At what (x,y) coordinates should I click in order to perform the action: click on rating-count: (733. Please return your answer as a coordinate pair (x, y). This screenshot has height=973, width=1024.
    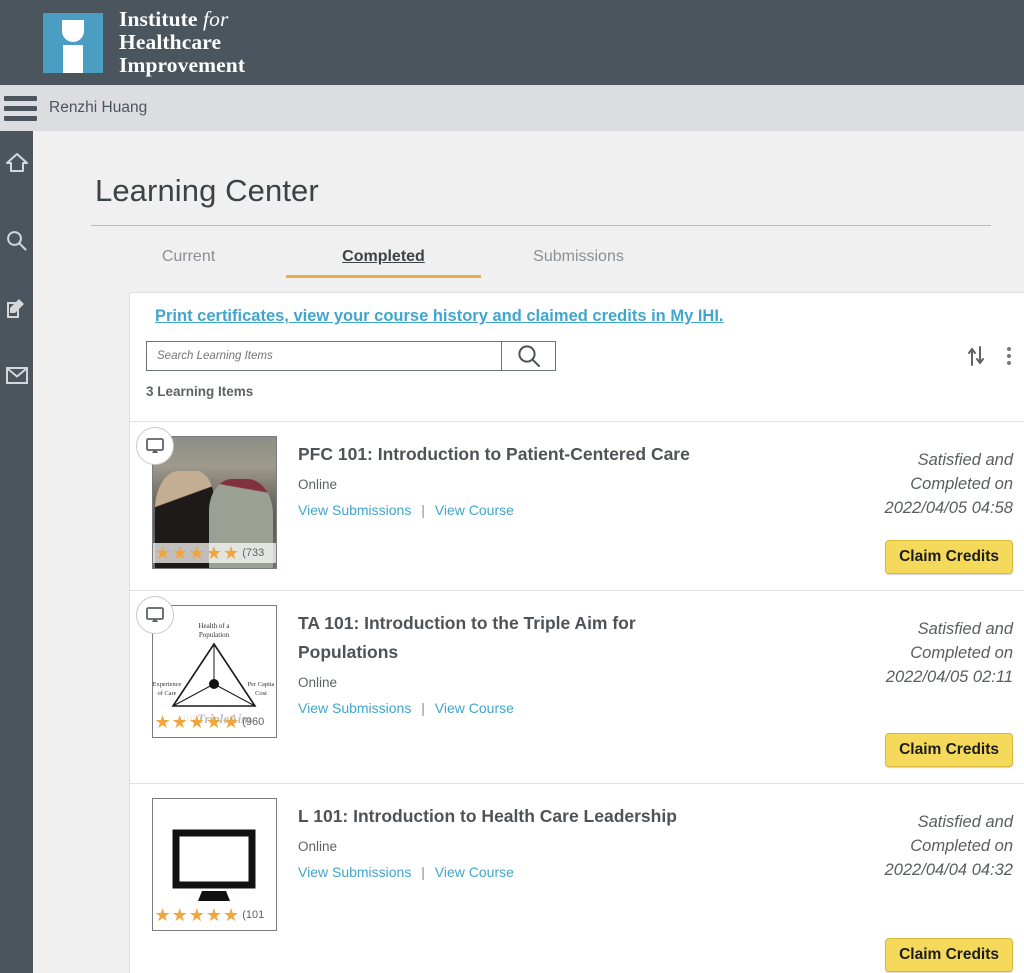
    Looking at the image, I should click on (253, 553).